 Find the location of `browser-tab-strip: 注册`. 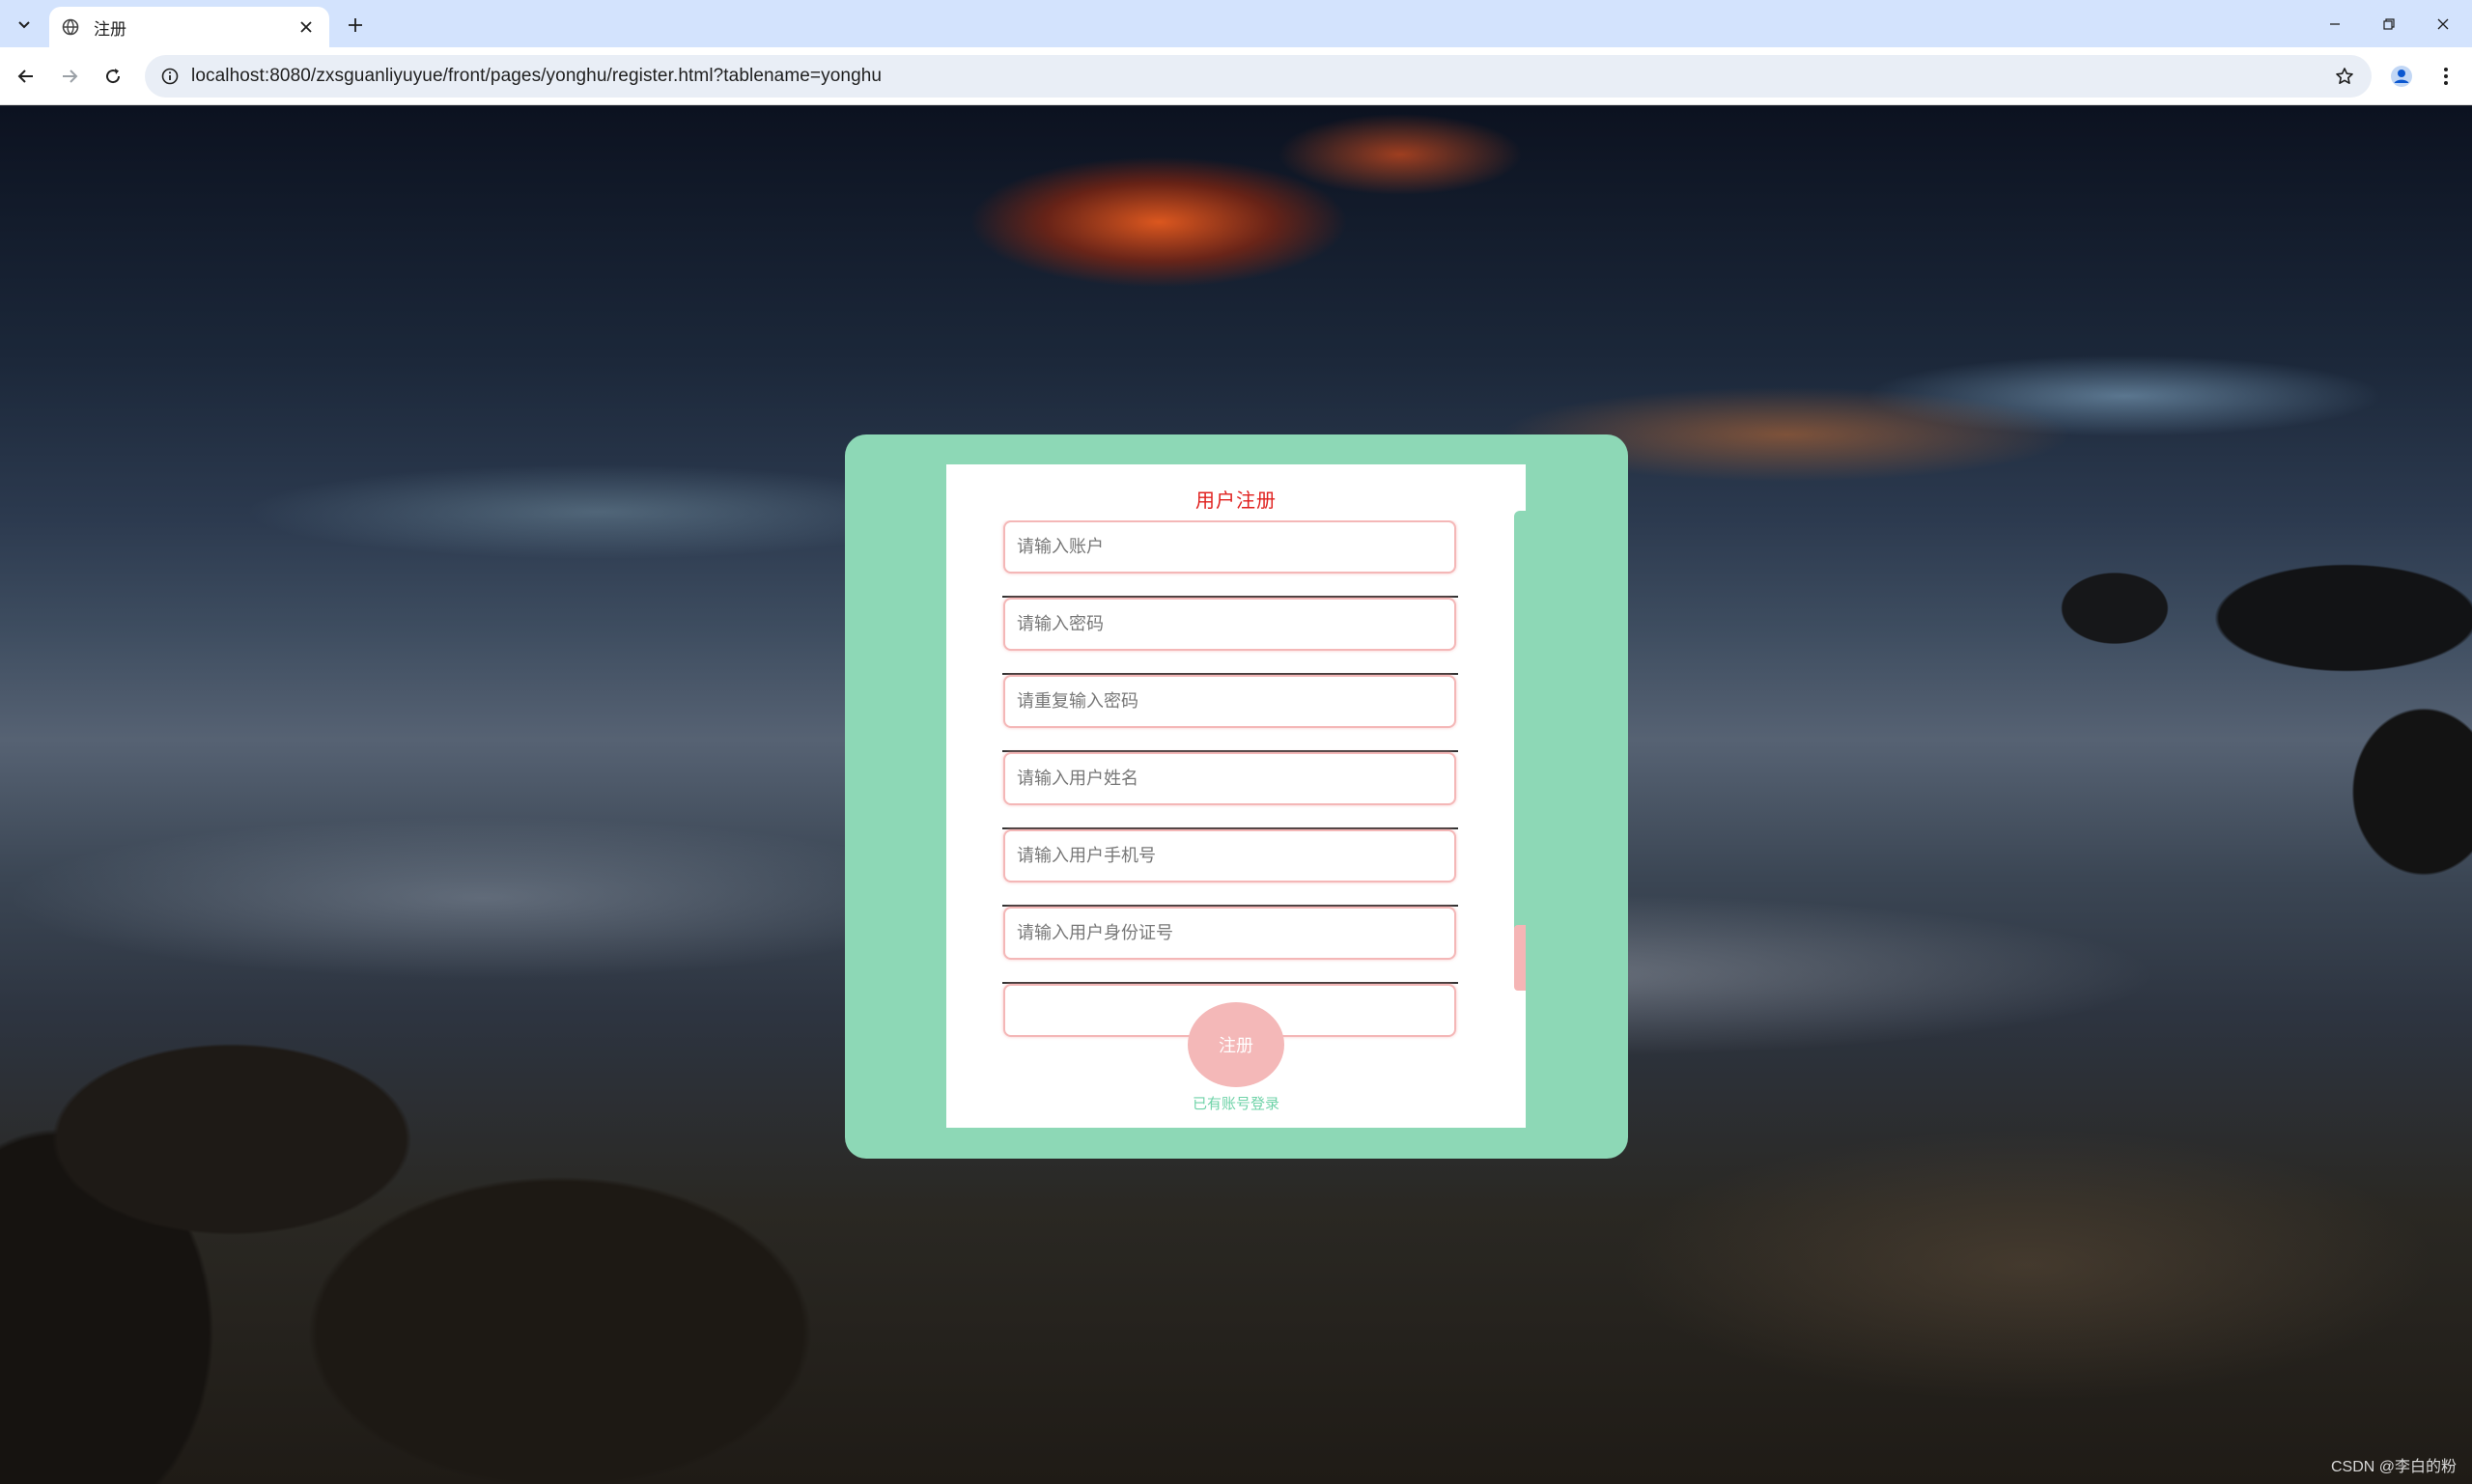

browser-tab-strip: 注册 is located at coordinates (1236, 24).